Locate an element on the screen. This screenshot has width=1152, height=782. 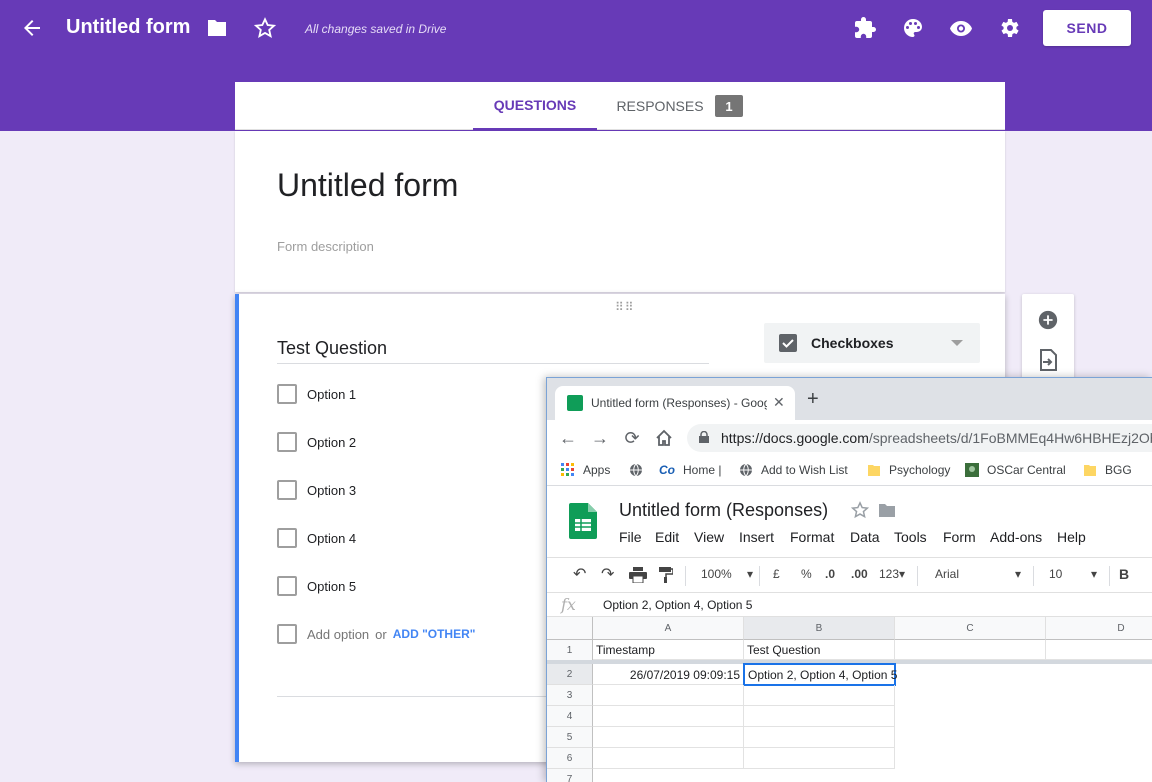
close-tab-icon: ✕ is located at coordinates (779, 402).